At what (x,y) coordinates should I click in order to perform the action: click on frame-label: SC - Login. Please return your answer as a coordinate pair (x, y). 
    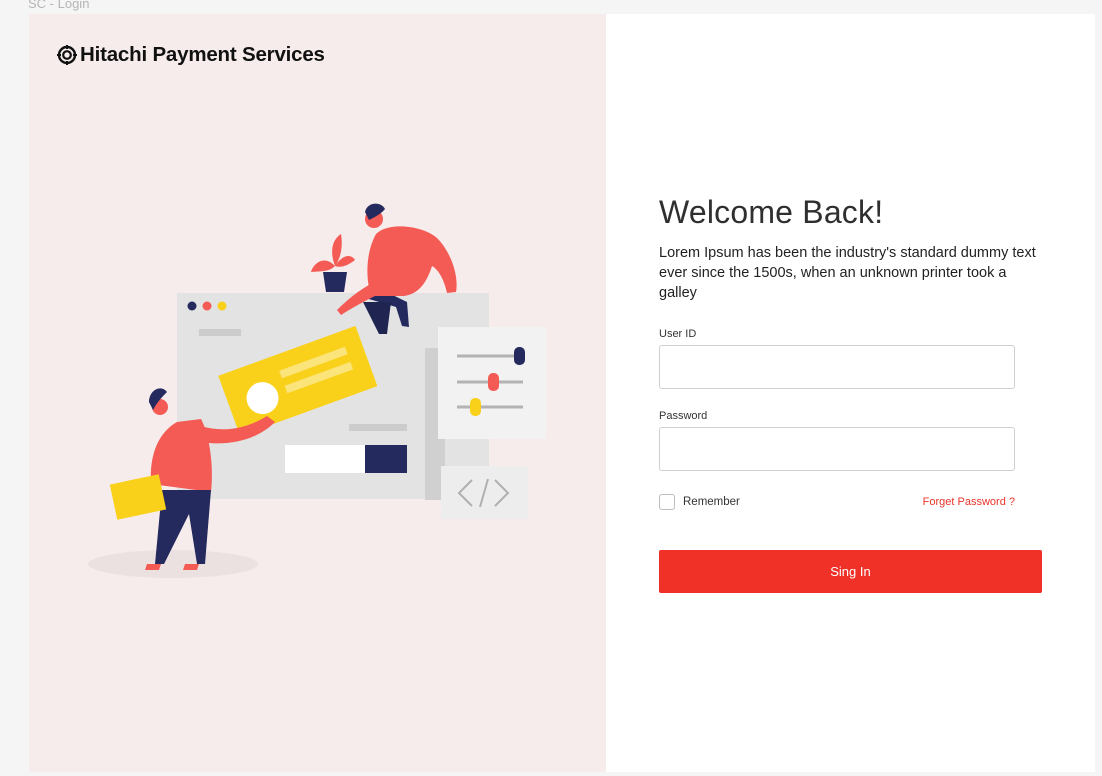
    Looking at the image, I should click on (59, 5).